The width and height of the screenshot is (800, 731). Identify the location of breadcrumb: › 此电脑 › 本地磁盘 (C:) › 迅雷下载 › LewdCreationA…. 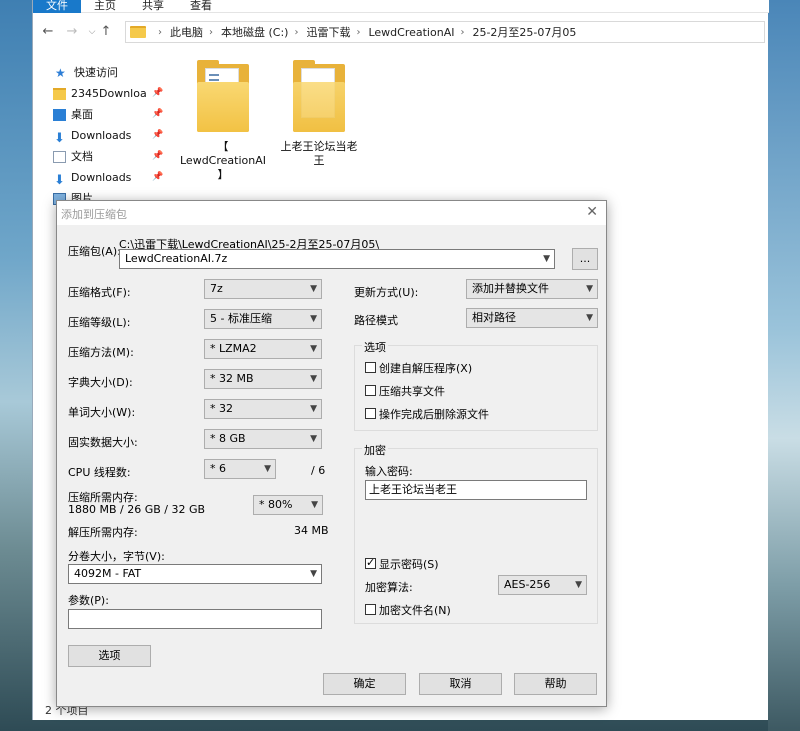
(445, 32).